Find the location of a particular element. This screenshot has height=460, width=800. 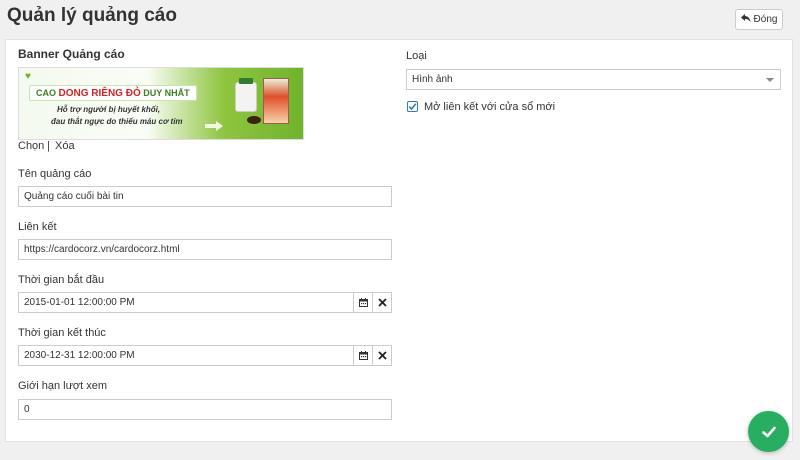

save-button is located at coordinates (768, 431).